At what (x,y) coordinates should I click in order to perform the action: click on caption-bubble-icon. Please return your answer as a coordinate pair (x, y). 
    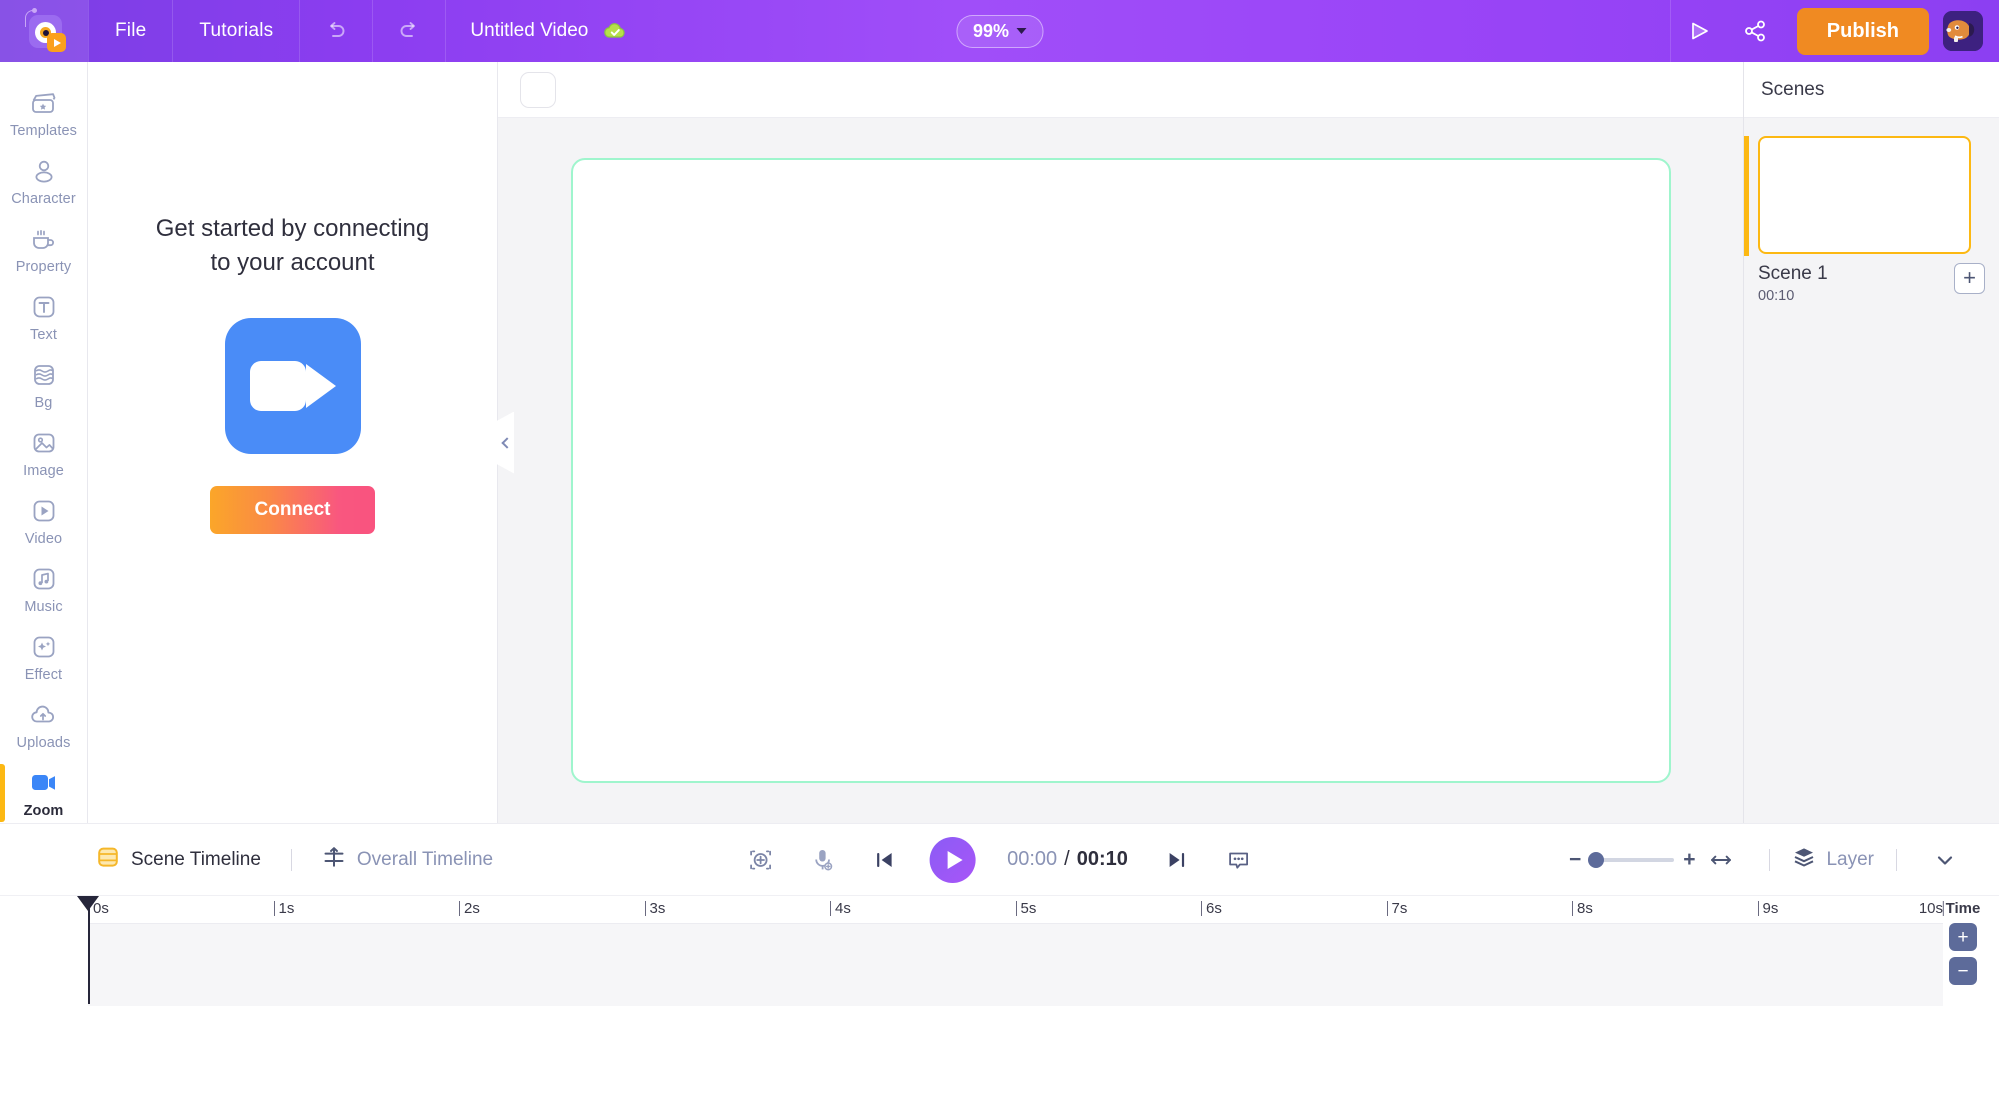
    Looking at the image, I should click on (1239, 860).